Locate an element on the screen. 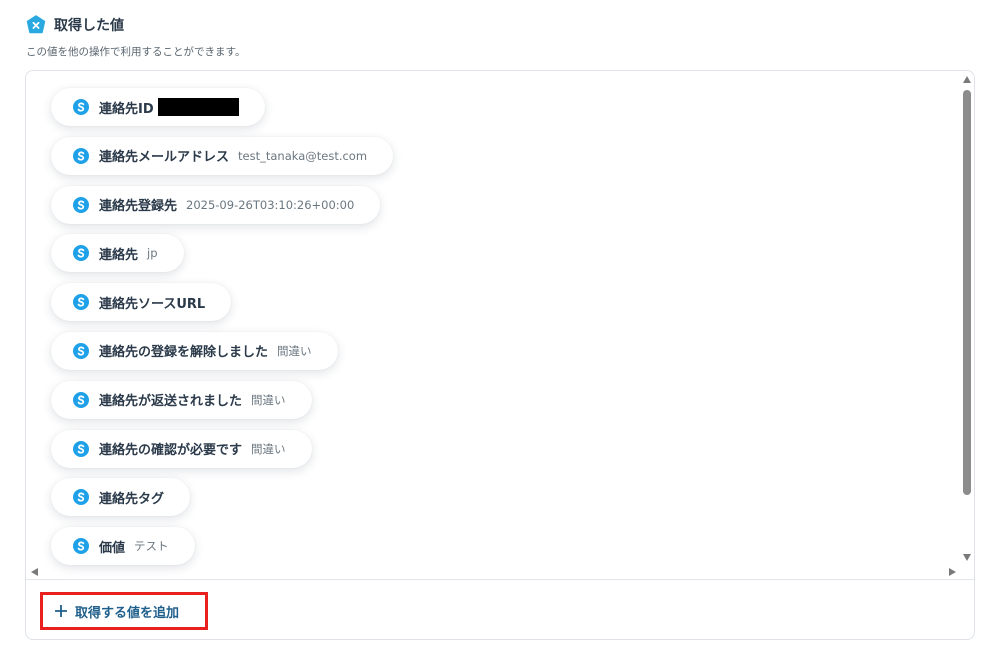  horizontal-scrollbar is located at coordinates (500, 572).